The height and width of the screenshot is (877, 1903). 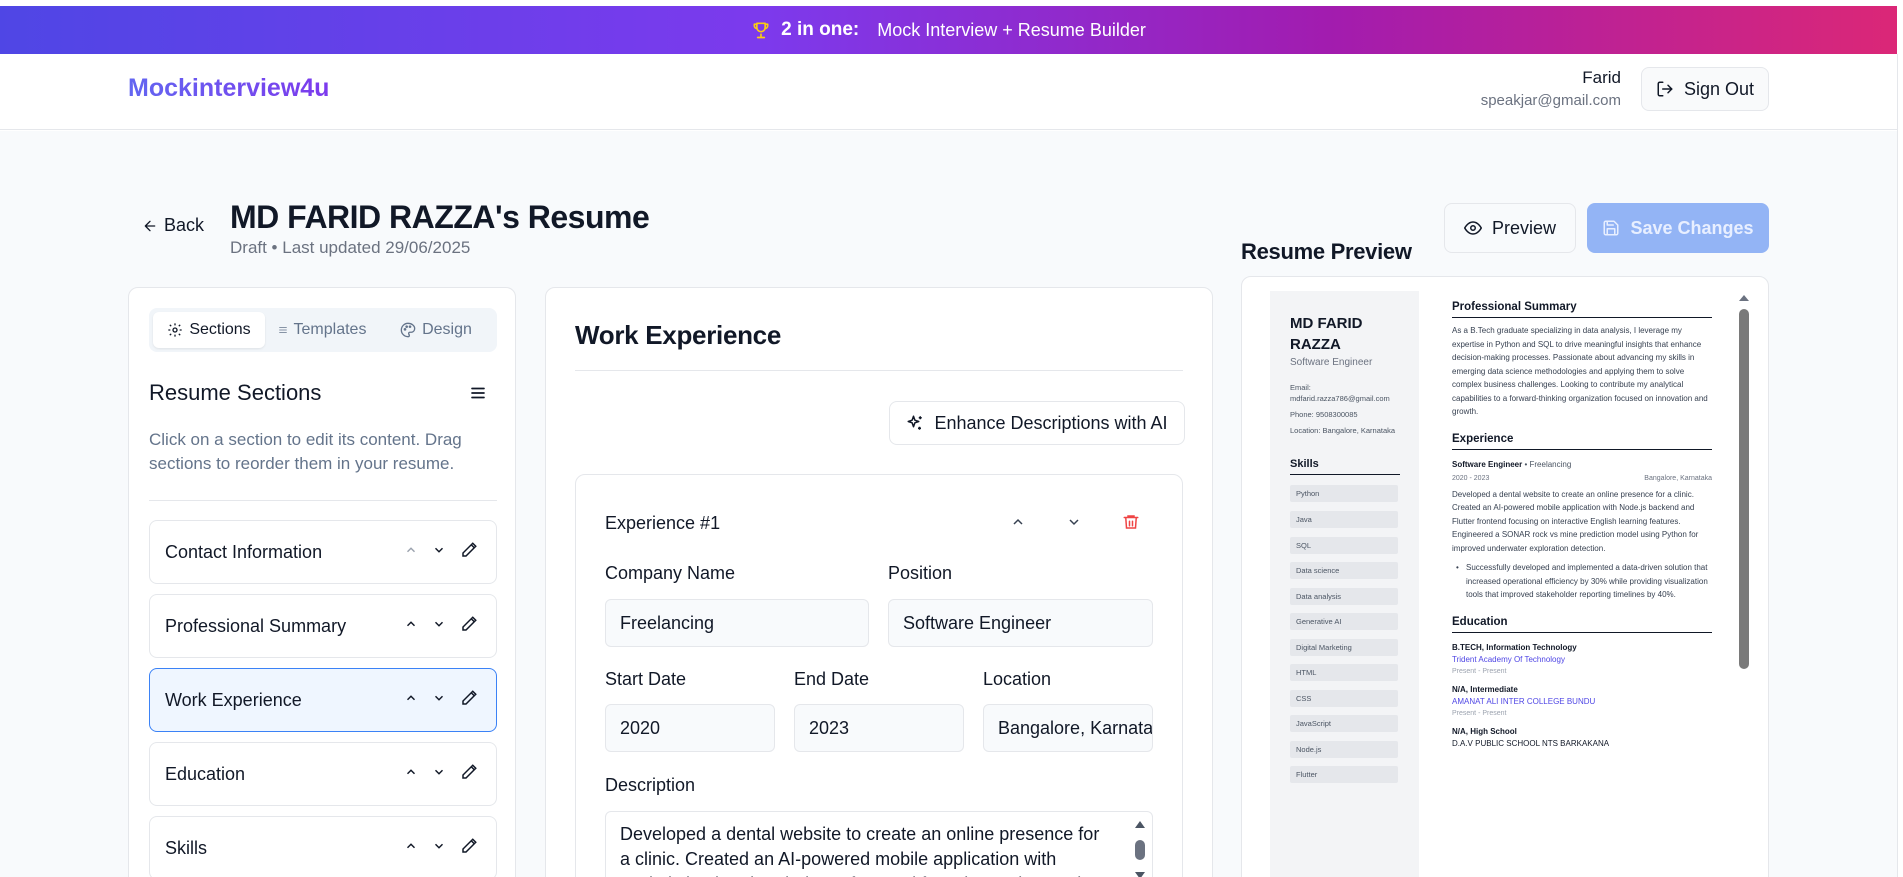 What do you see at coordinates (1524, 227) in the screenshot?
I see `preview-label: Preview` at bounding box center [1524, 227].